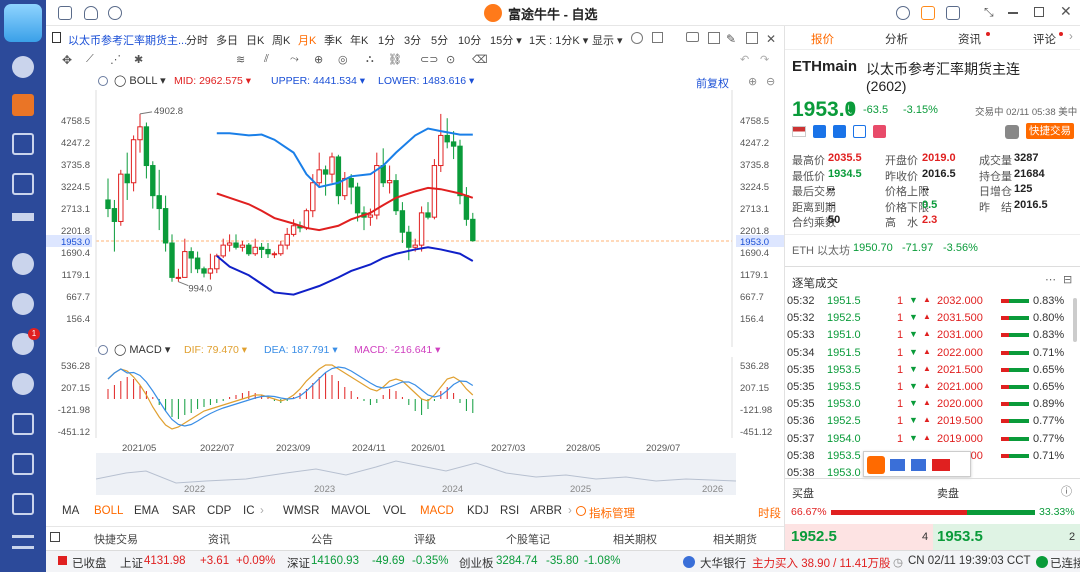  I want to click on trend-icon, so click(23, 144).